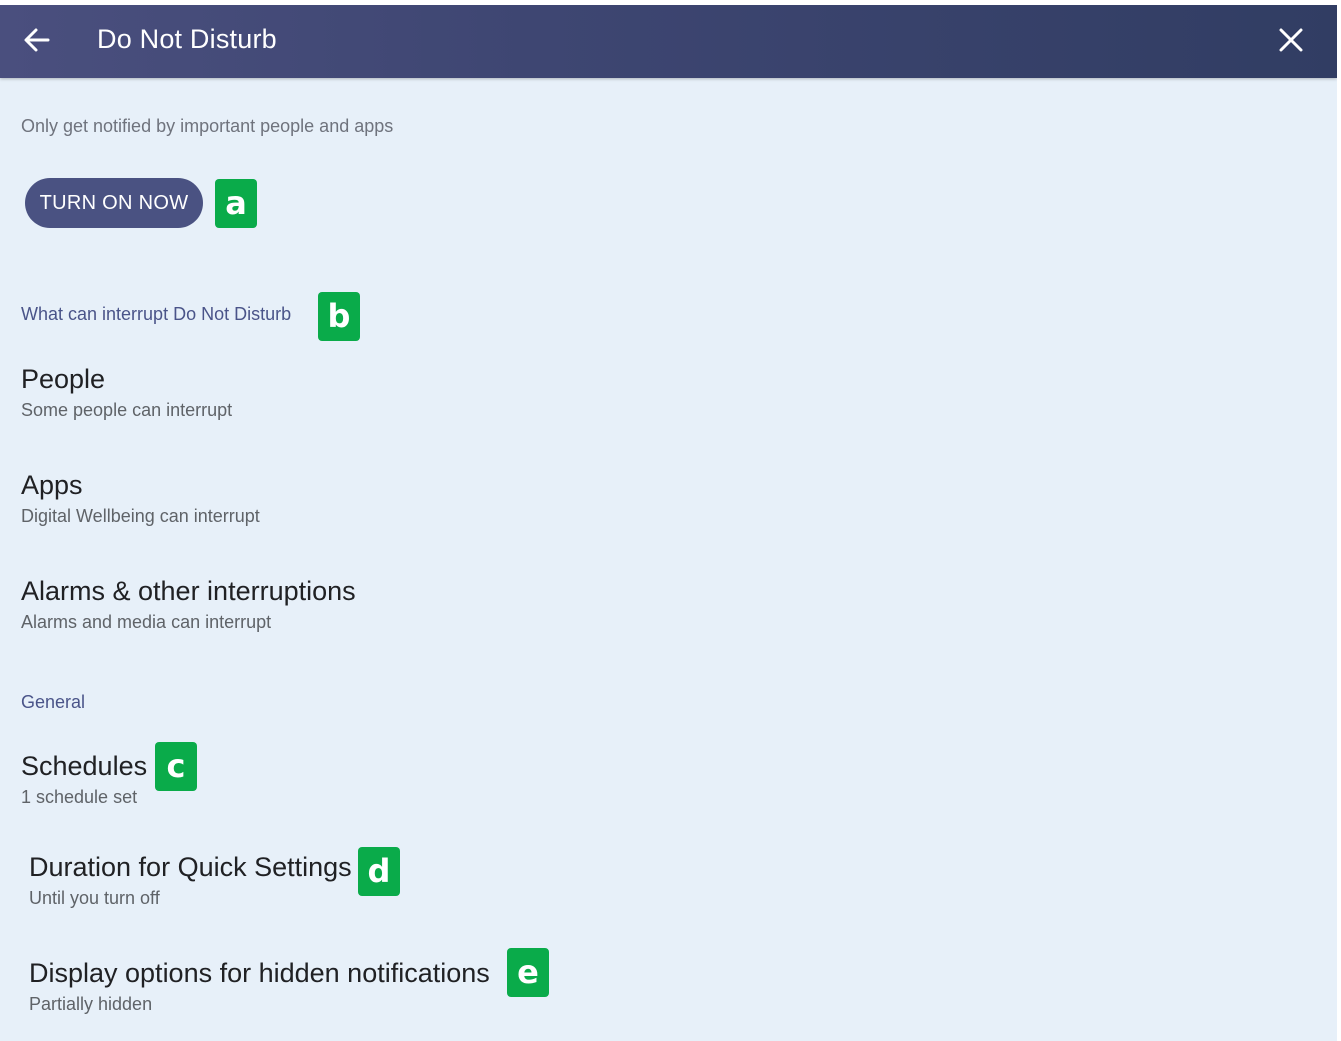 This screenshot has width=1341, height=1041. What do you see at coordinates (94, 898) in the screenshot?
I see `list-item-subtitle: Until you turn off` at bounding box center [94, 898].